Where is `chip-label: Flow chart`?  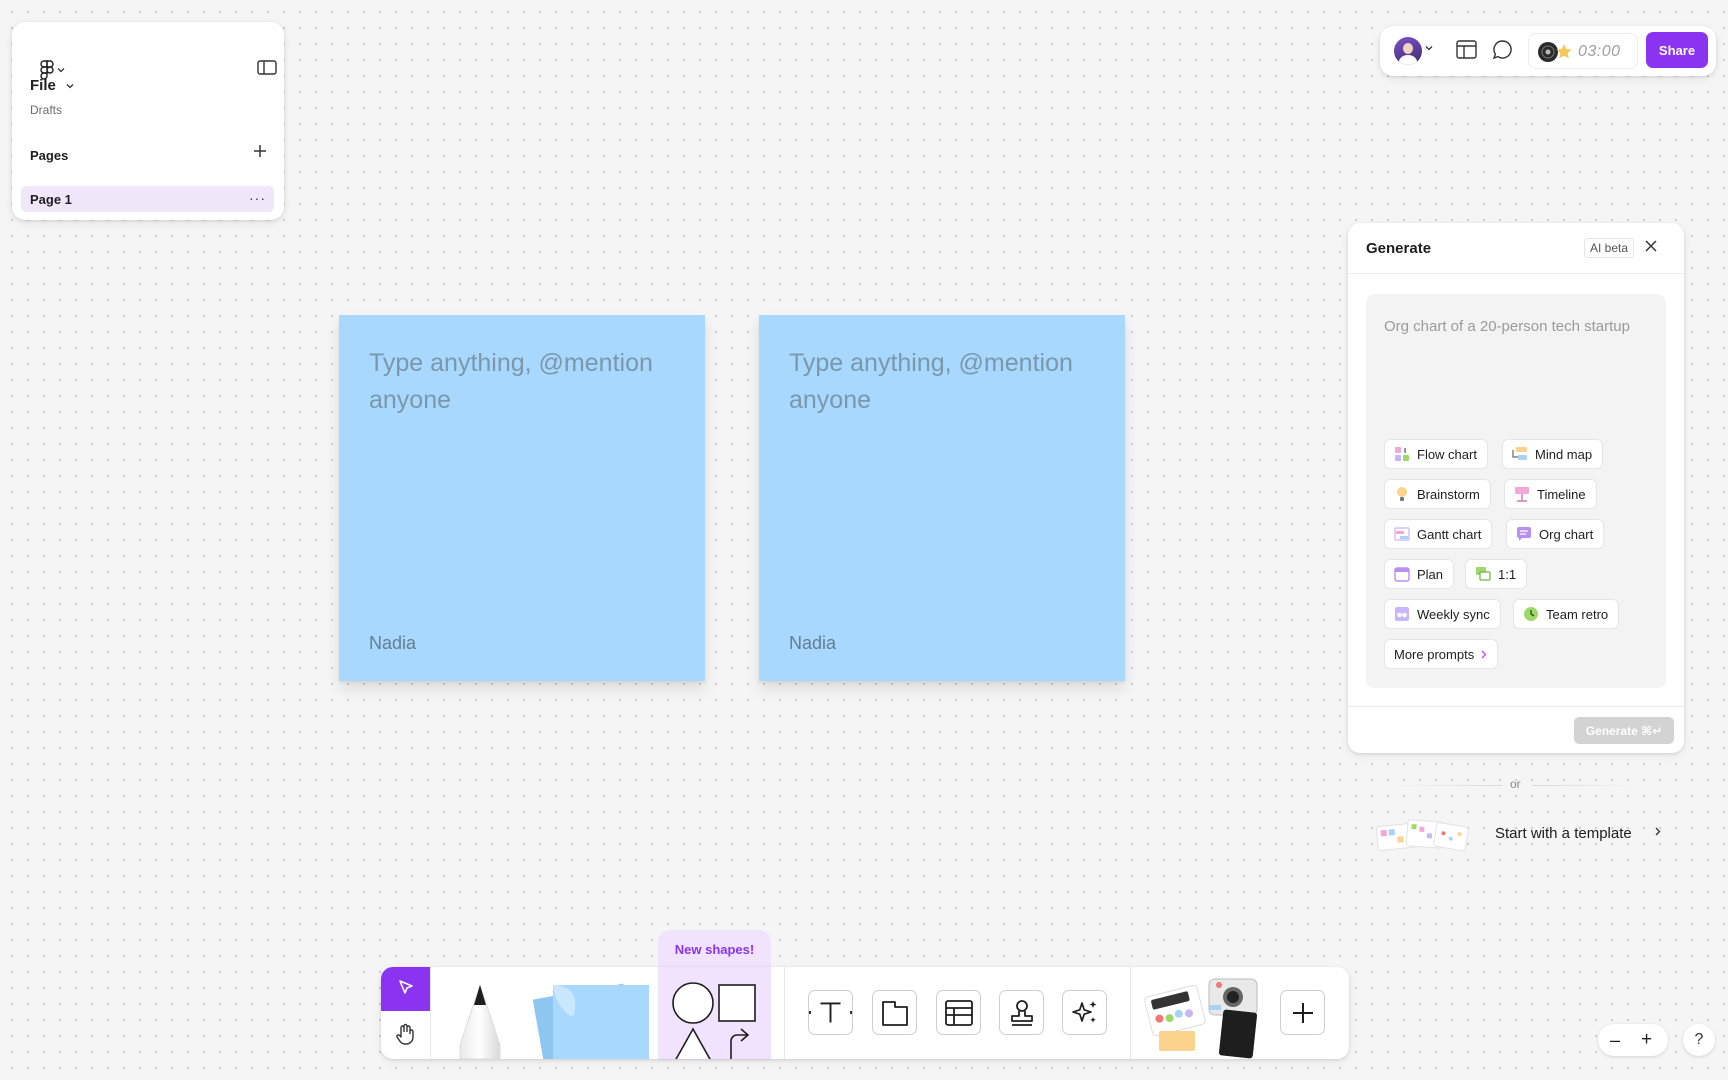 chip-label: Flow chart is located at coordinates (1447, 454).